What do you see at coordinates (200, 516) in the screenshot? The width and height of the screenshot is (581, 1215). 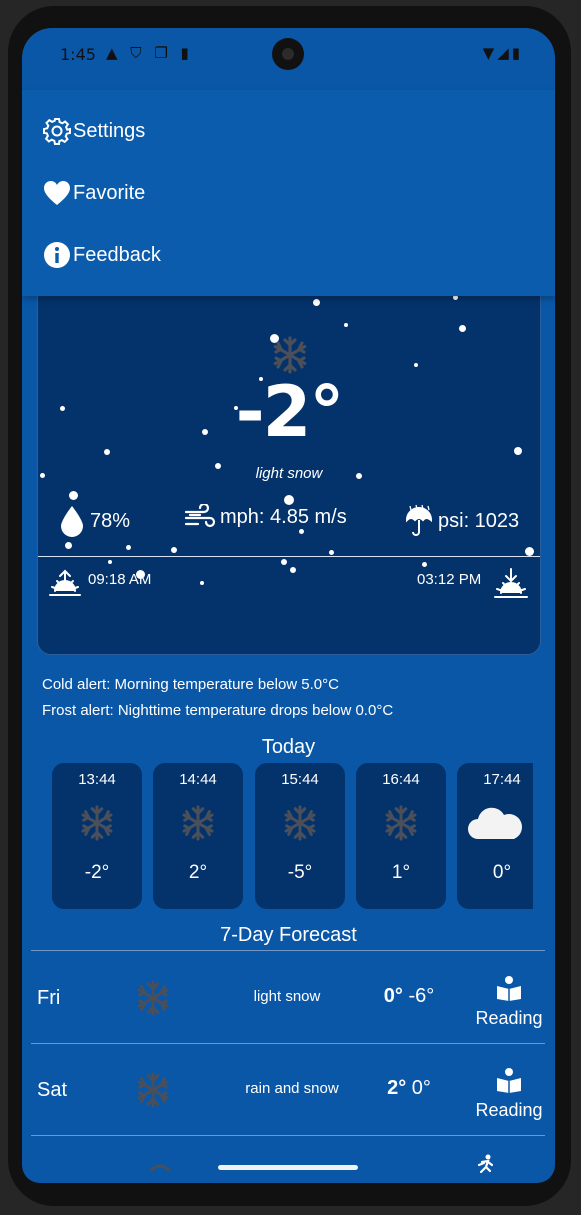 I see `wind-icon` at bounding box center [200, 516].